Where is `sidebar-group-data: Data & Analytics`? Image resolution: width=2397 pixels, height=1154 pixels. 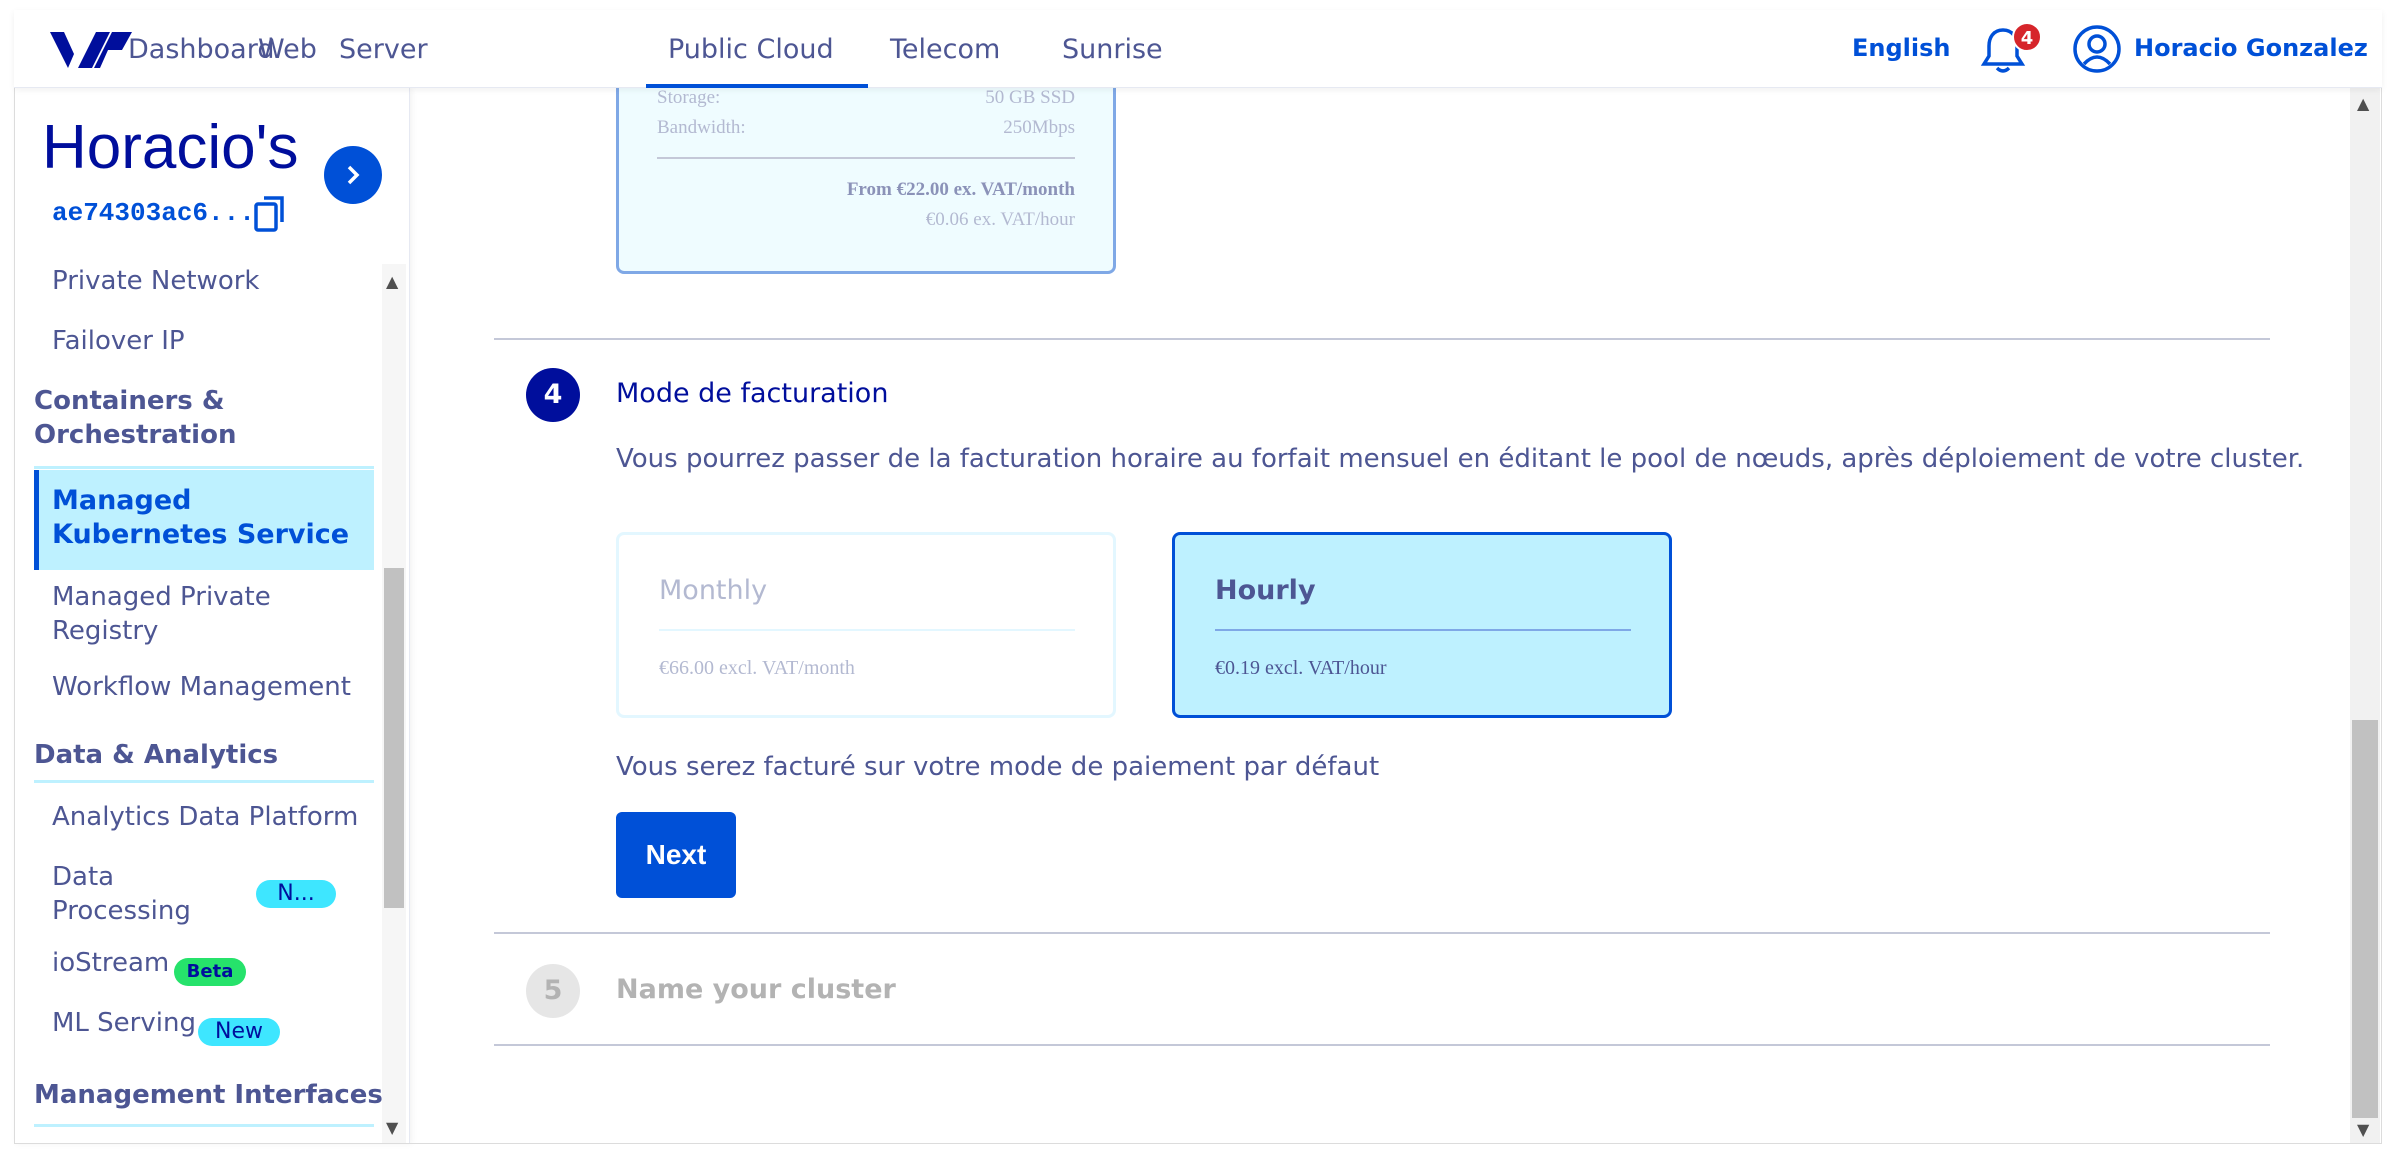
sidebar-group-data: Data & Analytics is located at coordinates (156, 755).